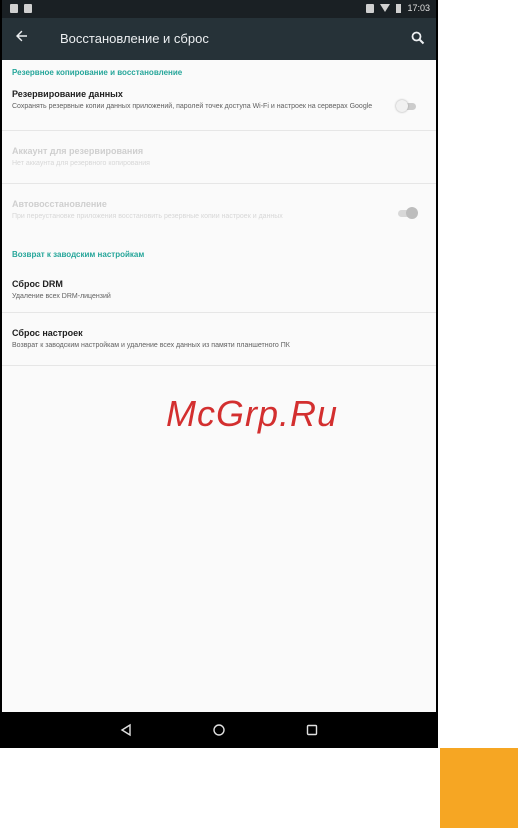 This screenshot has height=828, width=518. Describe the element at coordinates (418, 38) in the screenshot. I see `search-icon` at that location.